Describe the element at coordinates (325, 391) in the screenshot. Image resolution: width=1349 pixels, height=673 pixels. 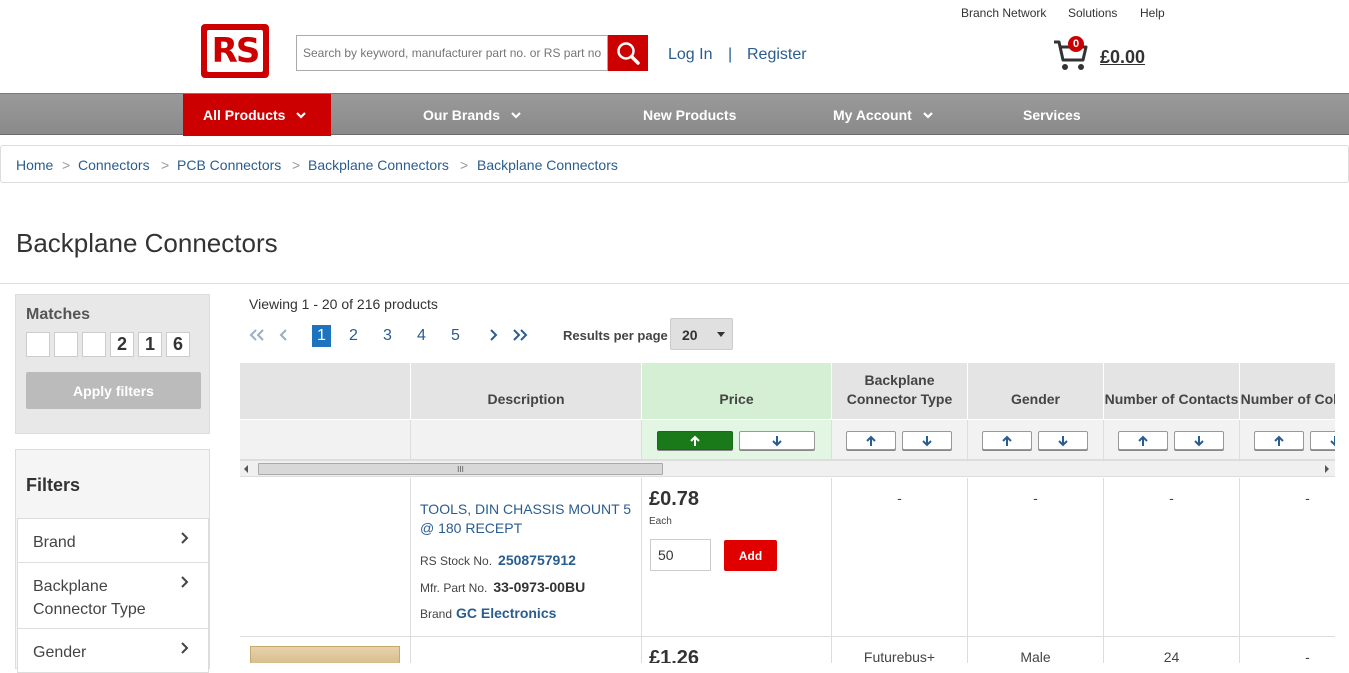
I see `col-header-image` at that location.